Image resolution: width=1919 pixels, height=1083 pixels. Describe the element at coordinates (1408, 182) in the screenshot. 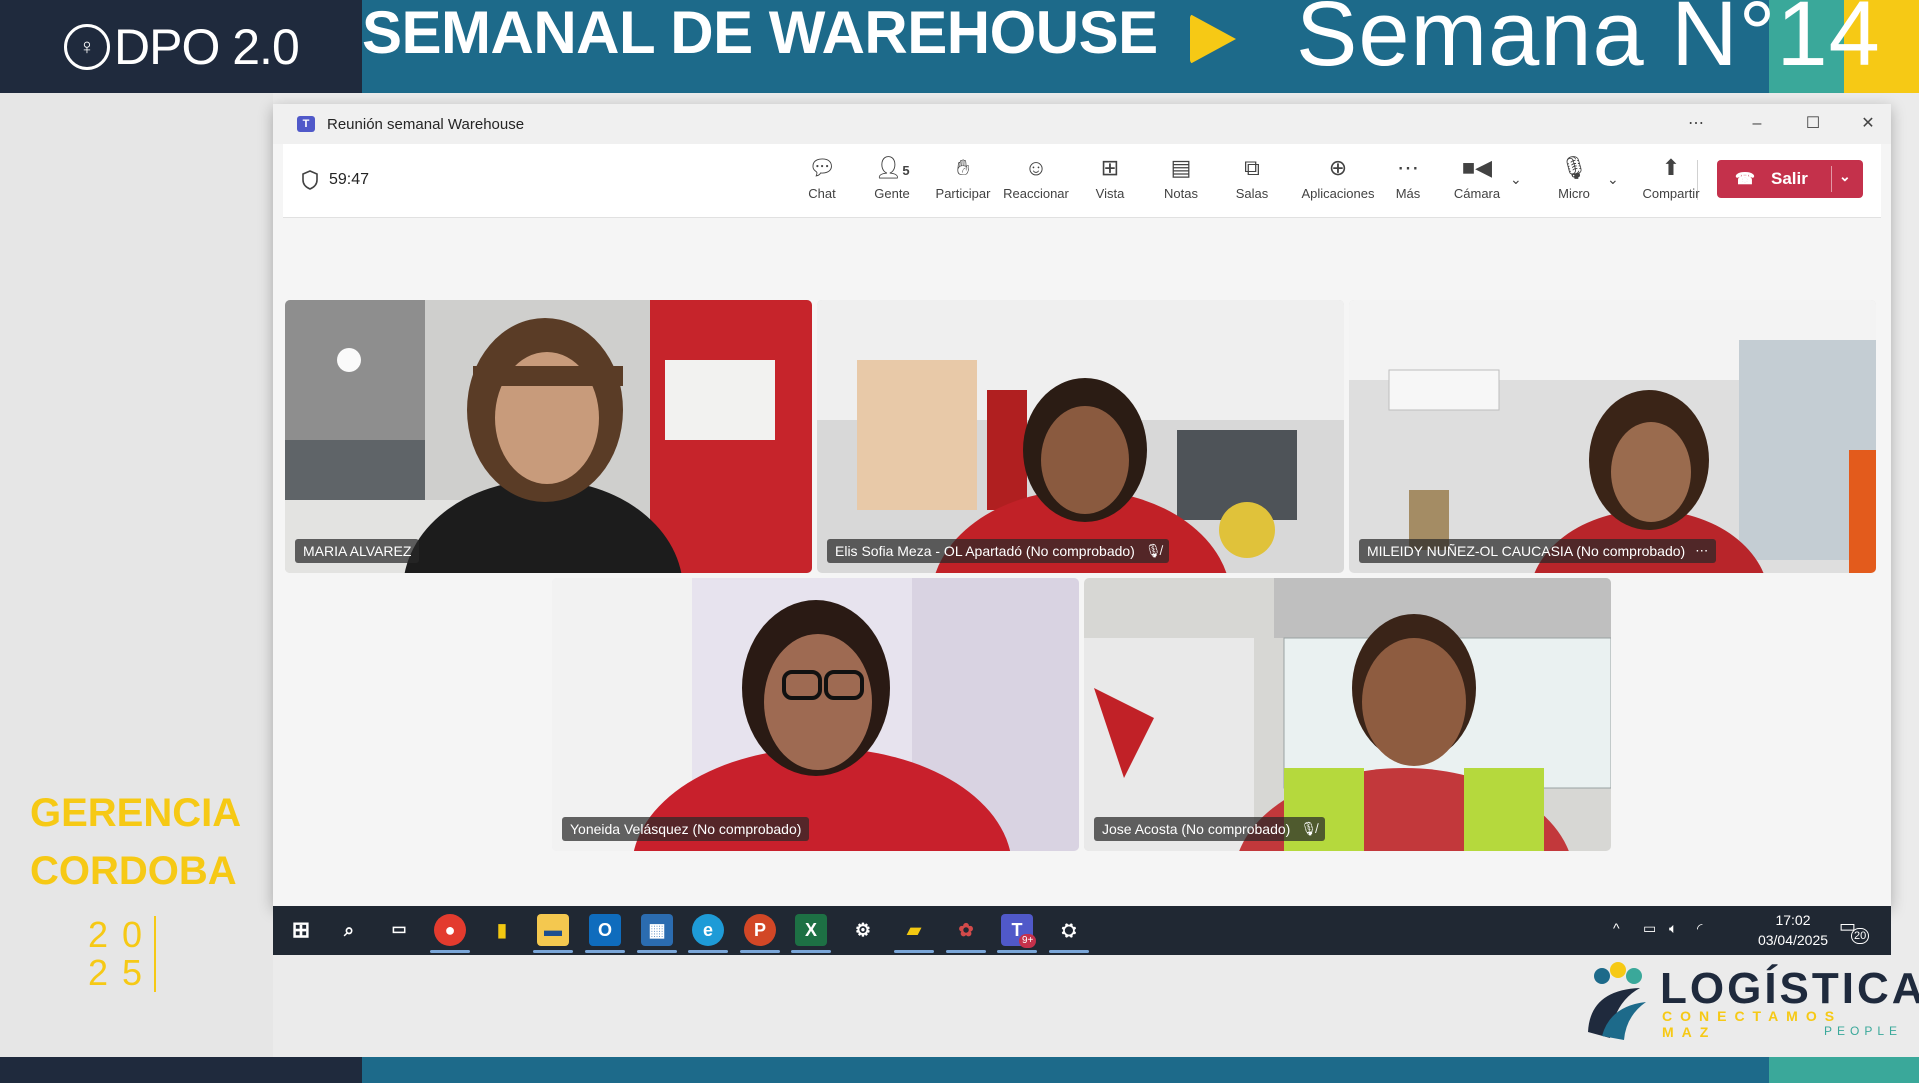

I see `more-button: ⋯ Más` at that location.